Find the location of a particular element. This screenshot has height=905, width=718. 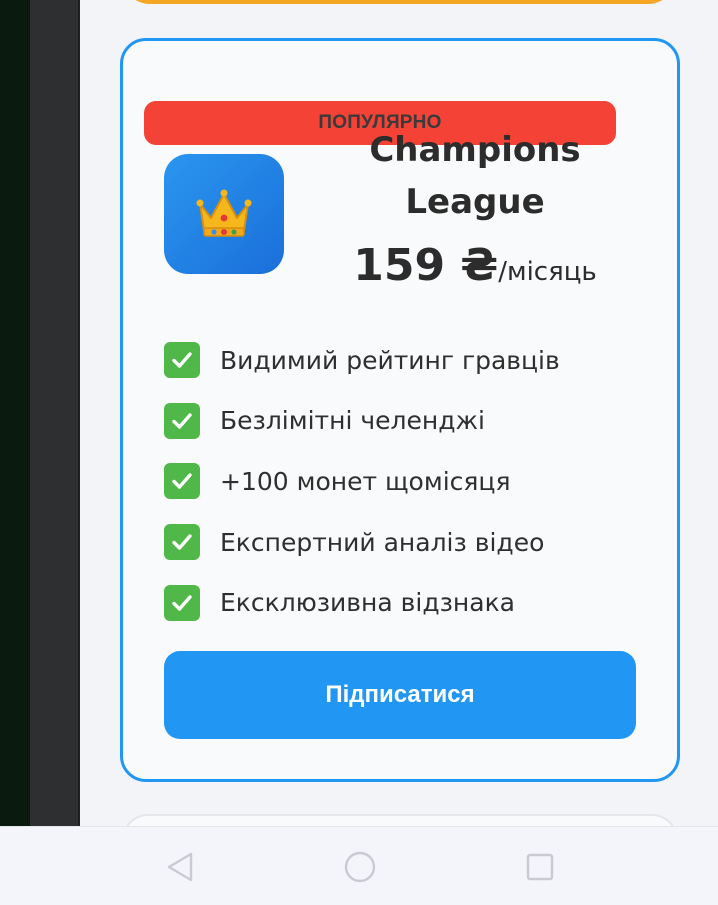

system-navigation-bar is located at coordinates (359, 865).